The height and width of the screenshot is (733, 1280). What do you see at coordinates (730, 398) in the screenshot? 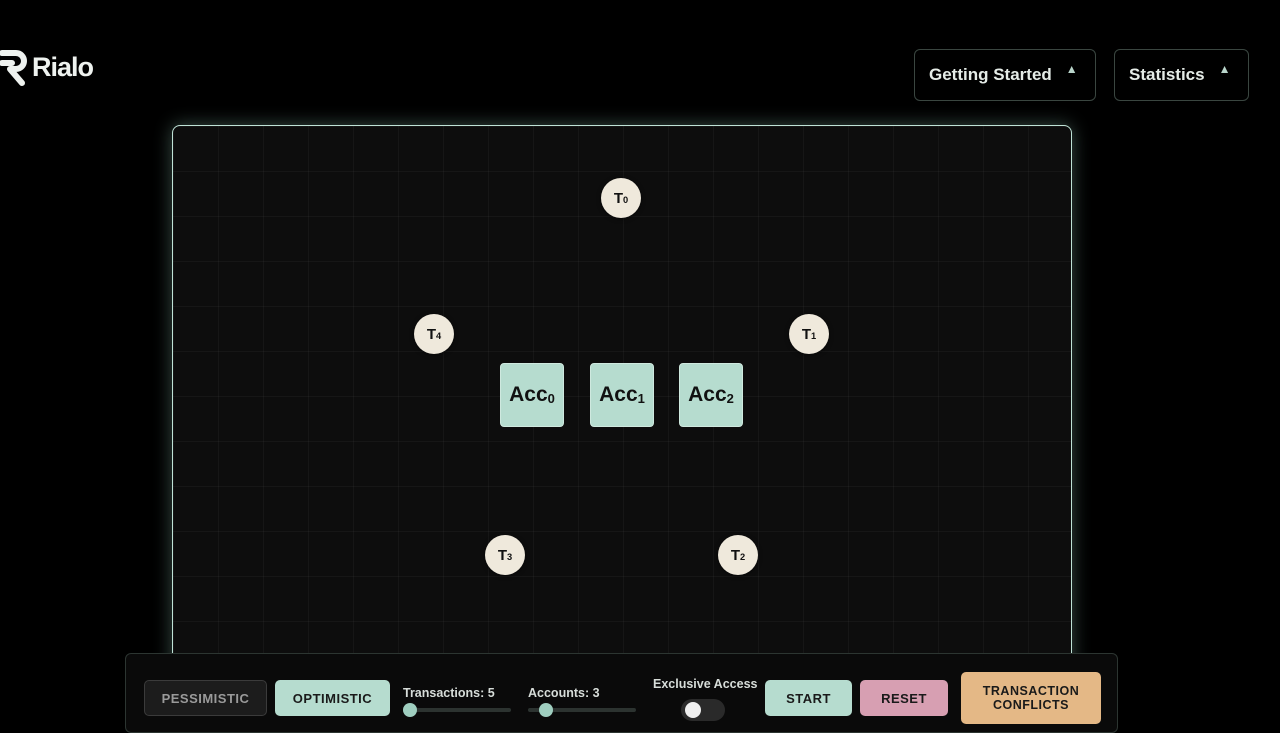
I see `account-index: 2` at bounding box center [730, 398].